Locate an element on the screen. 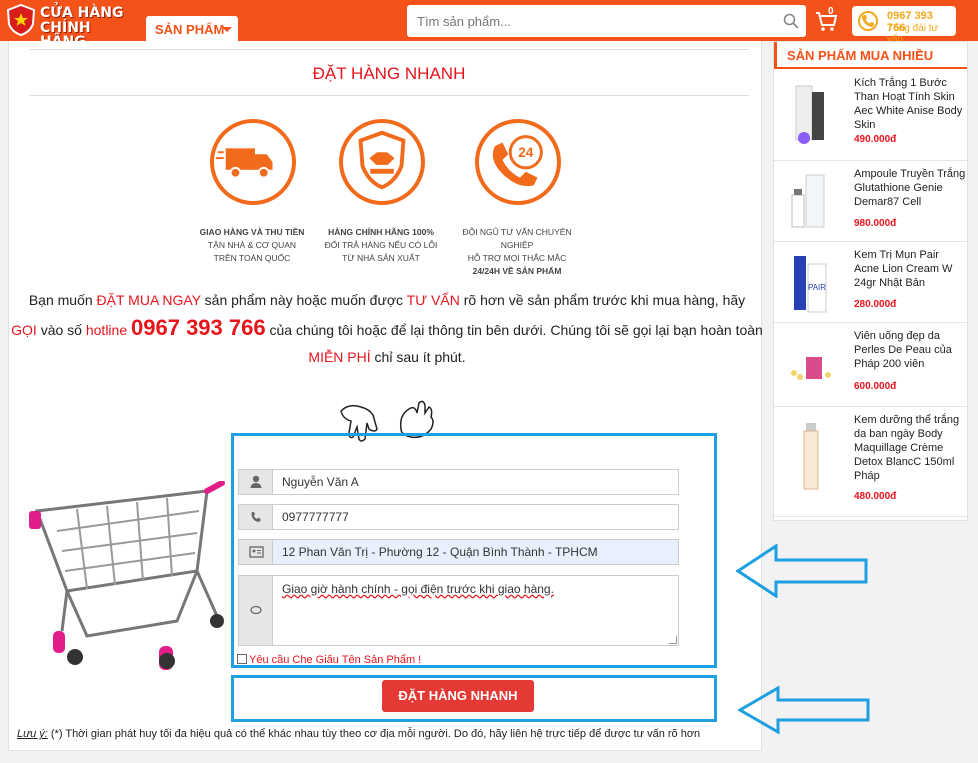 The image size is (978, 763). feature-title: GIAO HÀNG VÀ THU TIỀN is located at coordinates (252, 232).